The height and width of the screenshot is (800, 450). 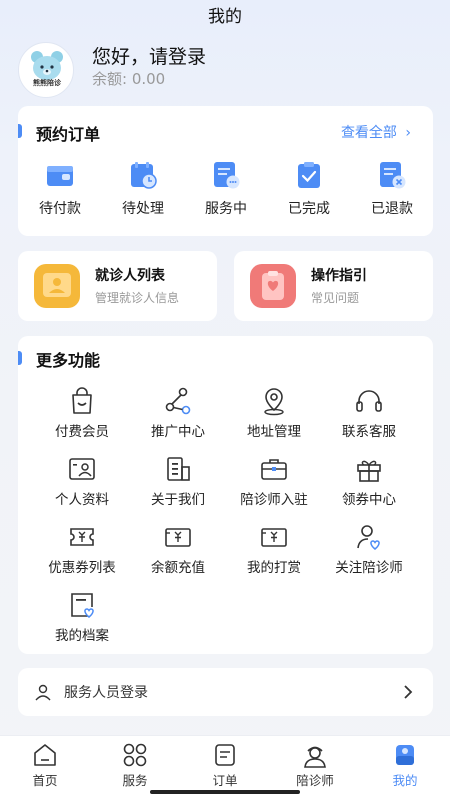 What do you see at coordinates (408, 133) in the screenshot?
I see `chevron-right-icon: ›` at bounding box center [408, 133].